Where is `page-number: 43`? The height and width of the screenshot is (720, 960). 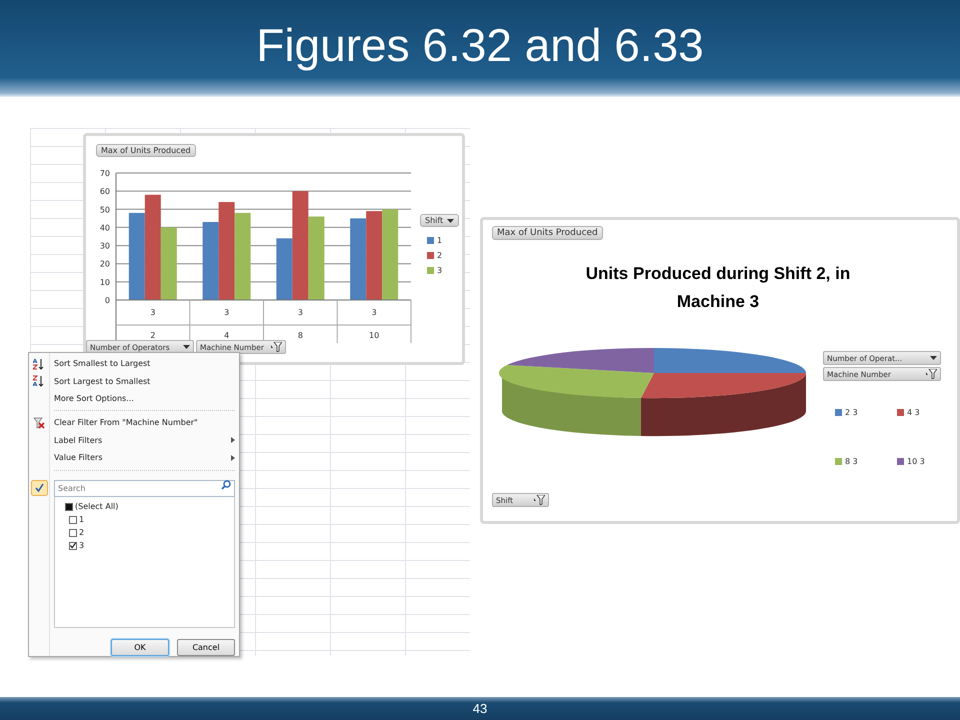 page-number: 43 is located at coordinates (480, 708).